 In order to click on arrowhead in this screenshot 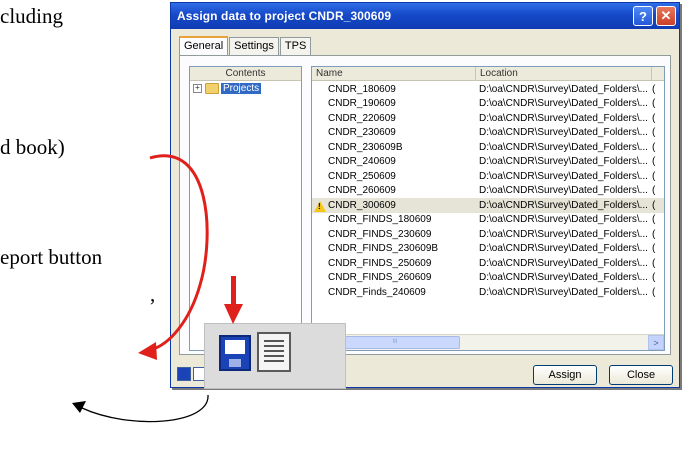, I will do `click(79, 407)`.